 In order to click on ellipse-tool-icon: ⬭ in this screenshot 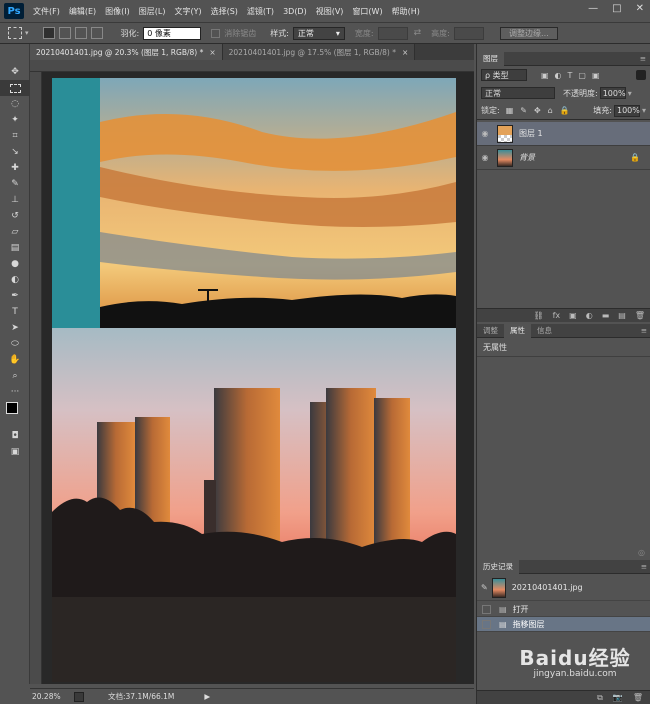, I will do `click(15, 344)`.